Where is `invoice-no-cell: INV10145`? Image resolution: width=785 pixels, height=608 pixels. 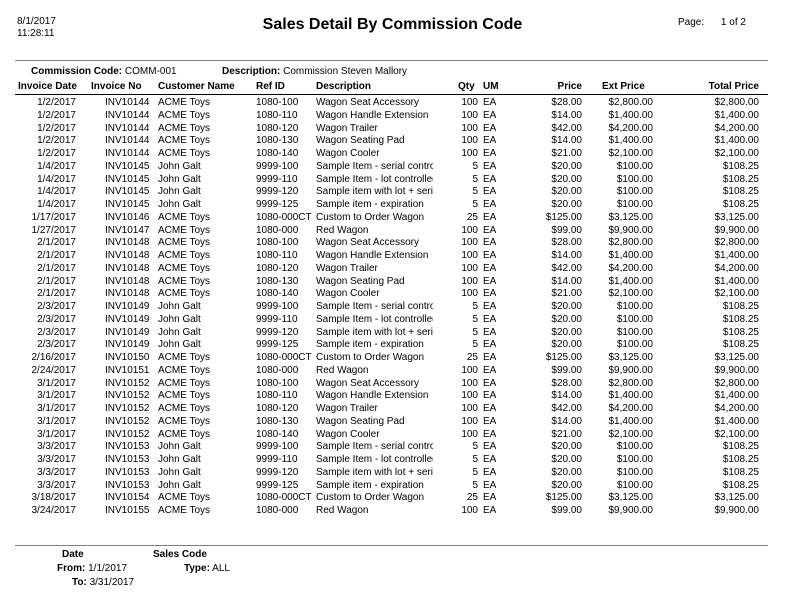
invoice-no-cell: INV10145 is located at coordinates (127, 166).